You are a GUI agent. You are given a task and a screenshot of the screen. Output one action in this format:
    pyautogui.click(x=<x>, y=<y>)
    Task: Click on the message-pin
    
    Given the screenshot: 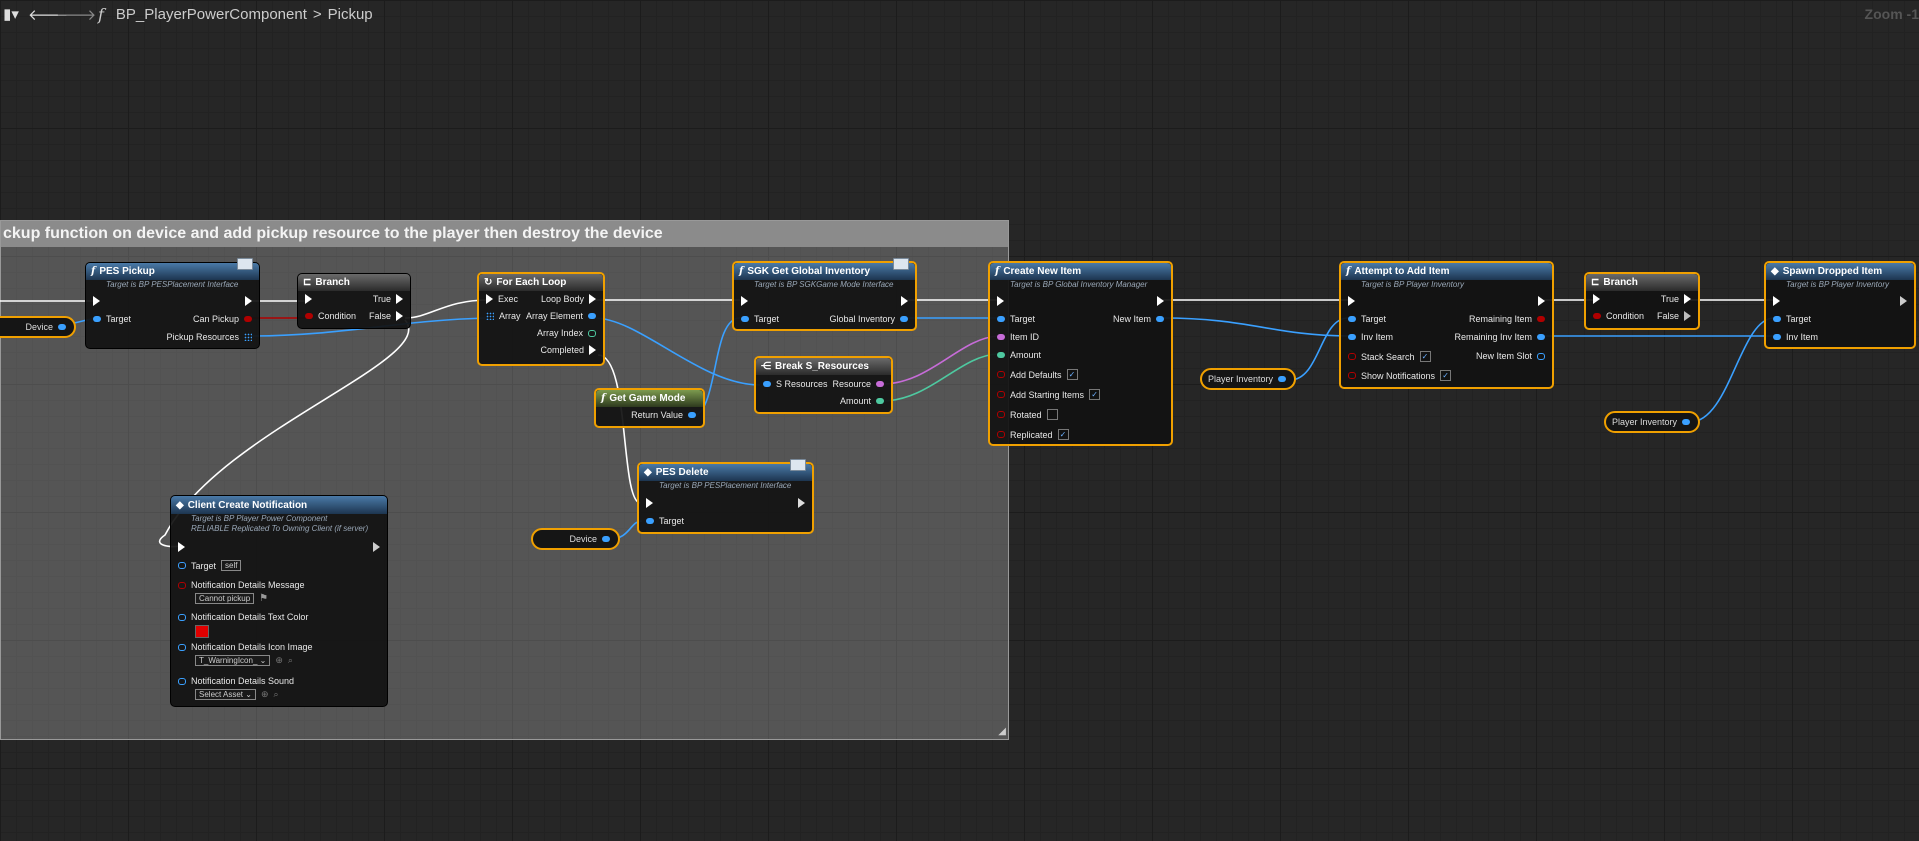 What is the action you would take?
    pyautogui.click(x=182, y=585)
    